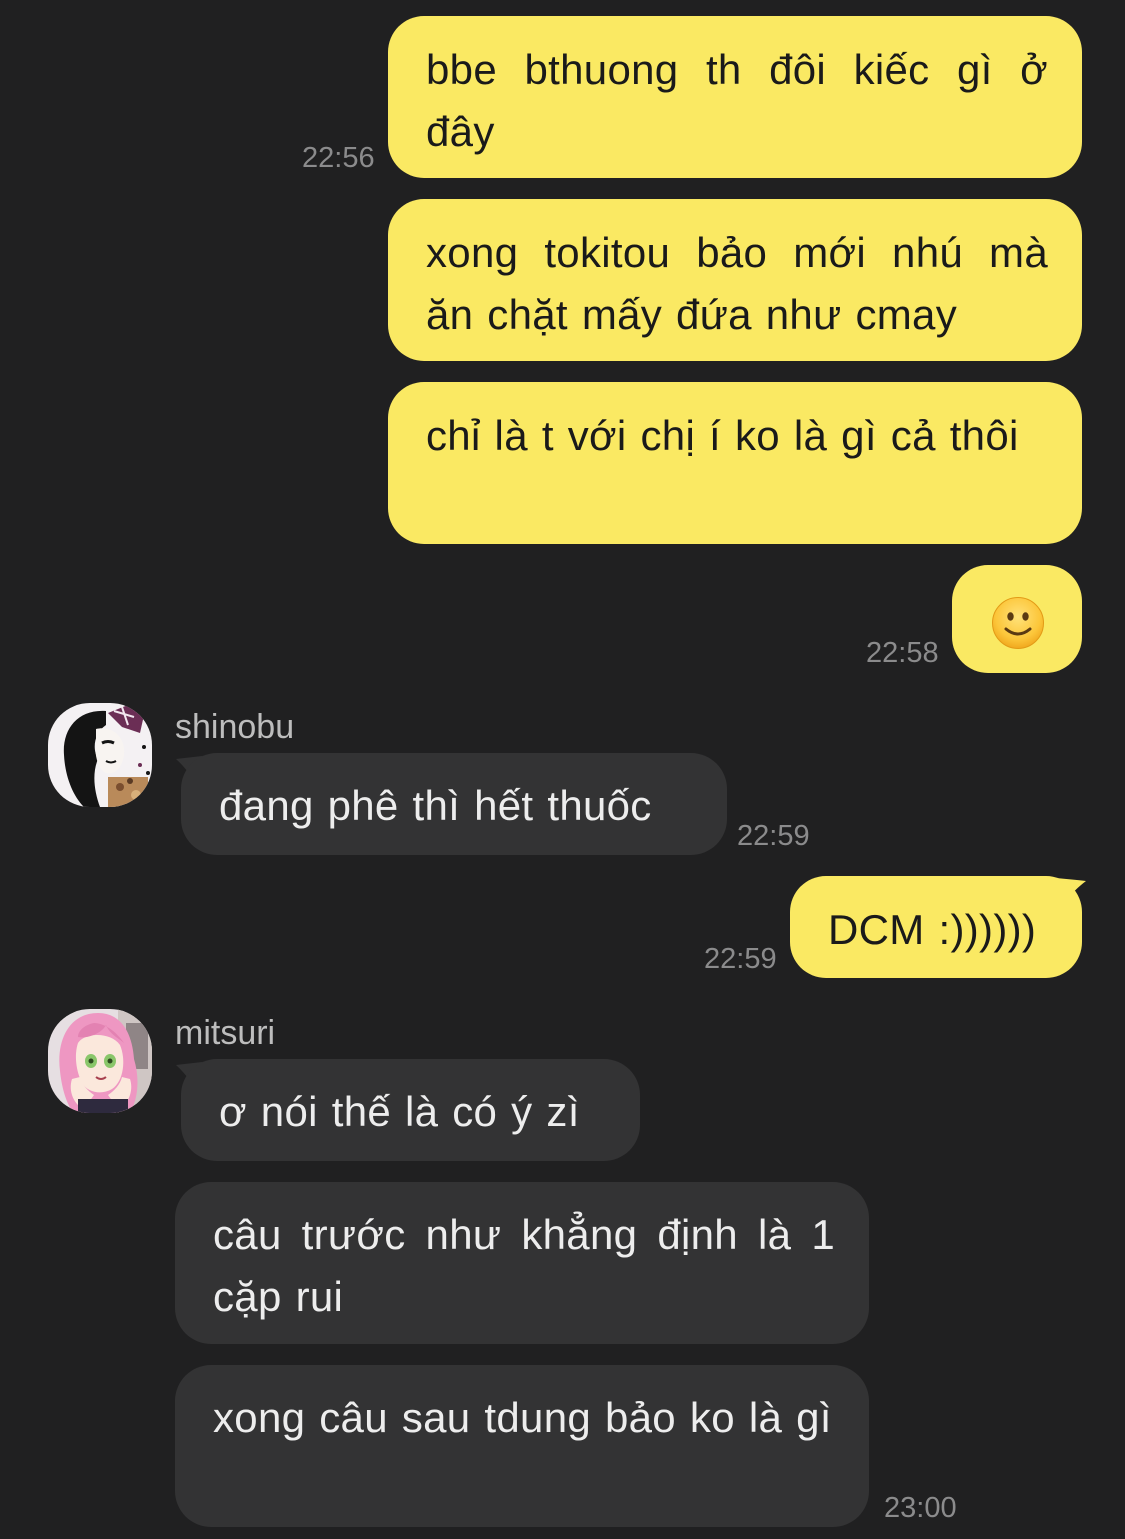 Image resolution: width=1125 pixels, height=1539 pixels. Describe the element at coordinates (722, 435) in the screenshot. I see `message-text: chỉ là t với chị í ko là gì cả thôi` at that location.